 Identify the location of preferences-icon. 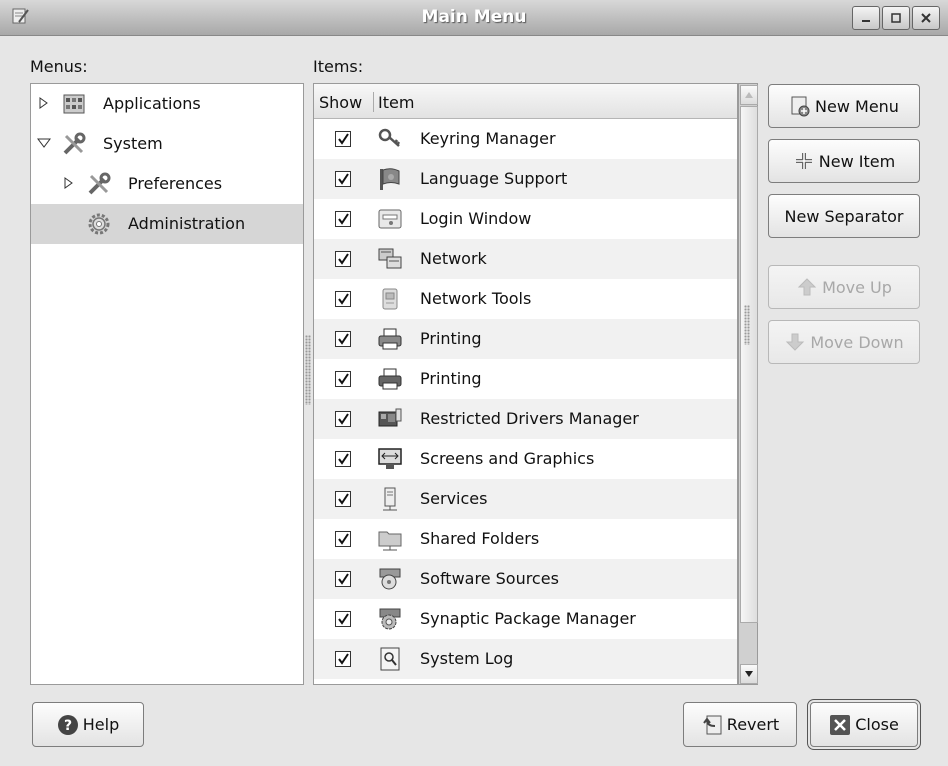
(99, 183).